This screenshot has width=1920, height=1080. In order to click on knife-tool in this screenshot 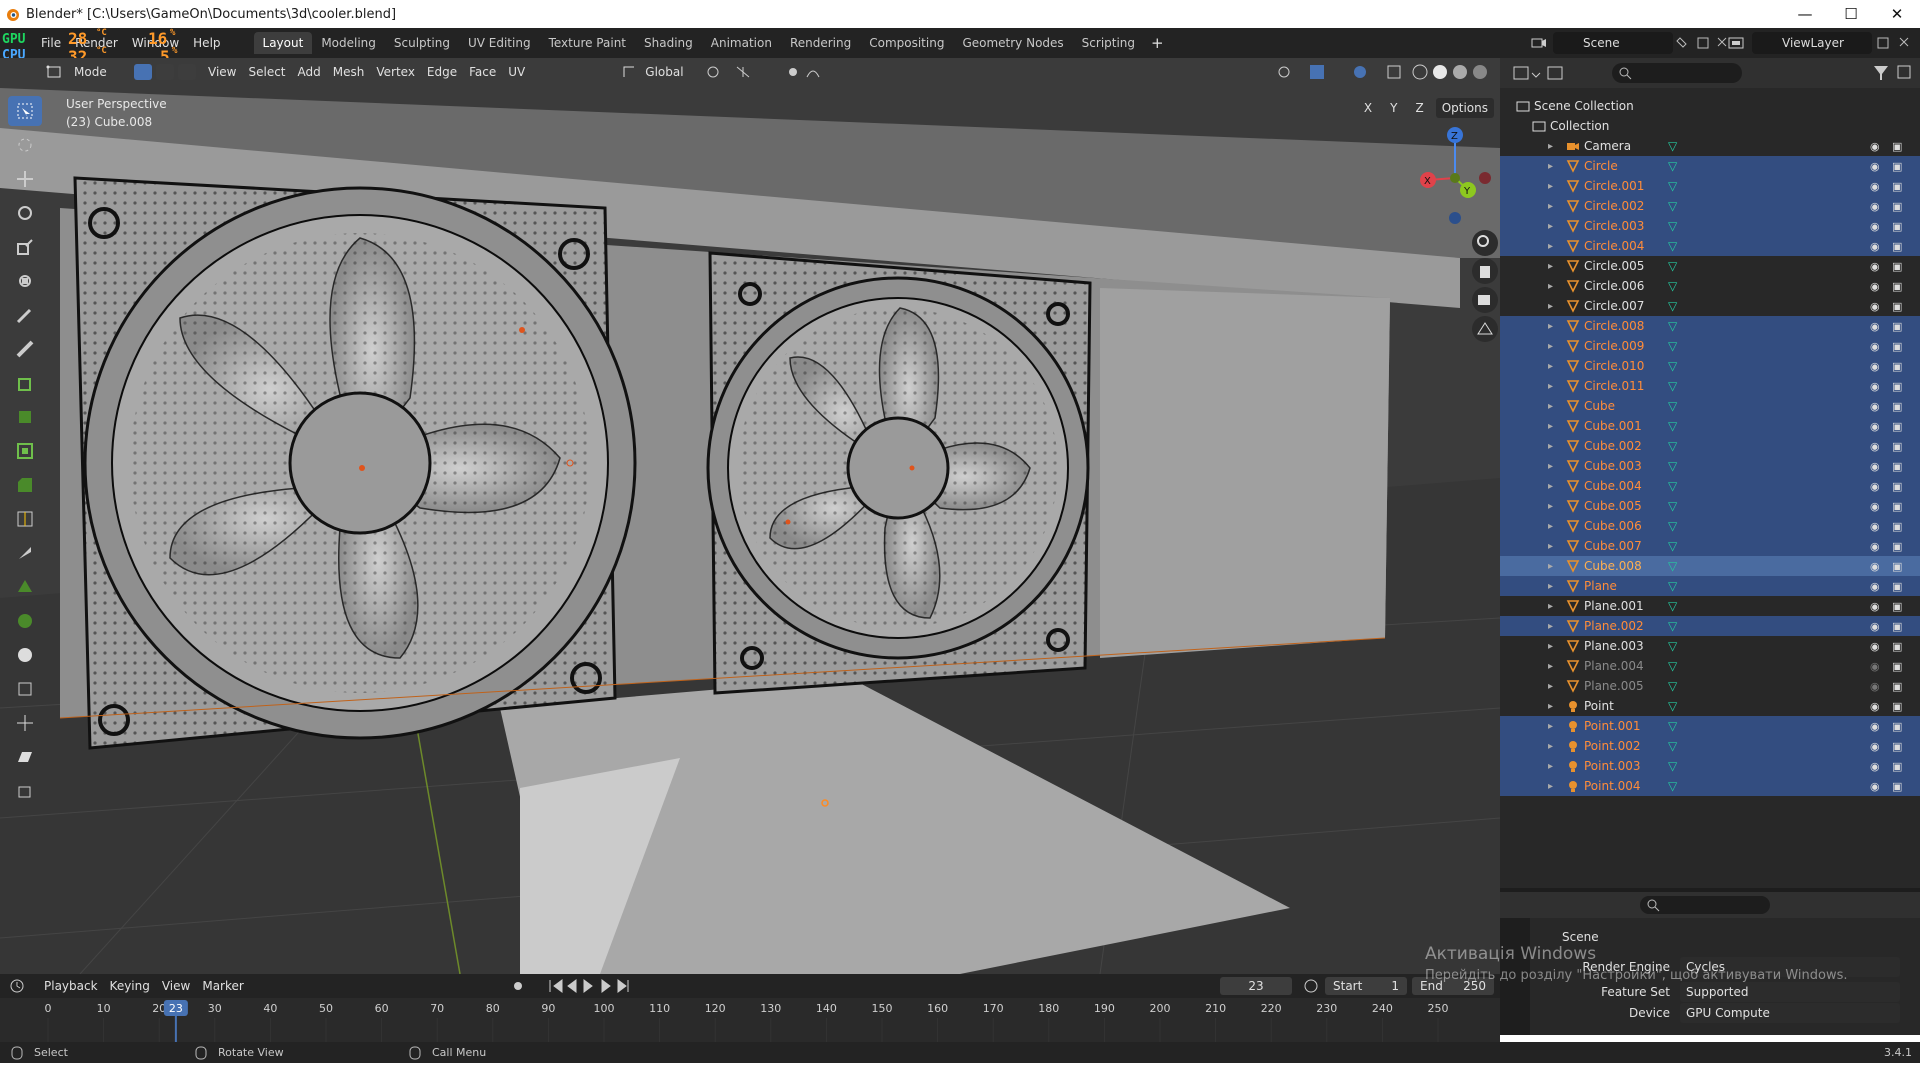, I will do `click(25, 553)`.